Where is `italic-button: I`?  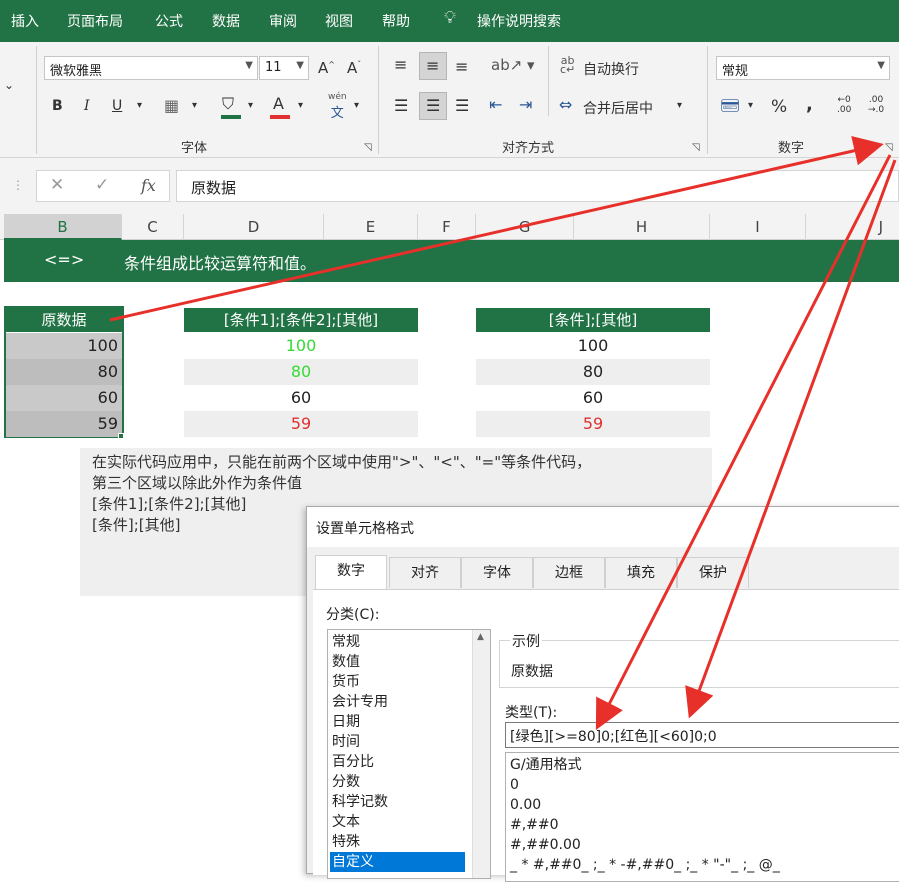
italic-button: I is located at coordinates (87, 106).